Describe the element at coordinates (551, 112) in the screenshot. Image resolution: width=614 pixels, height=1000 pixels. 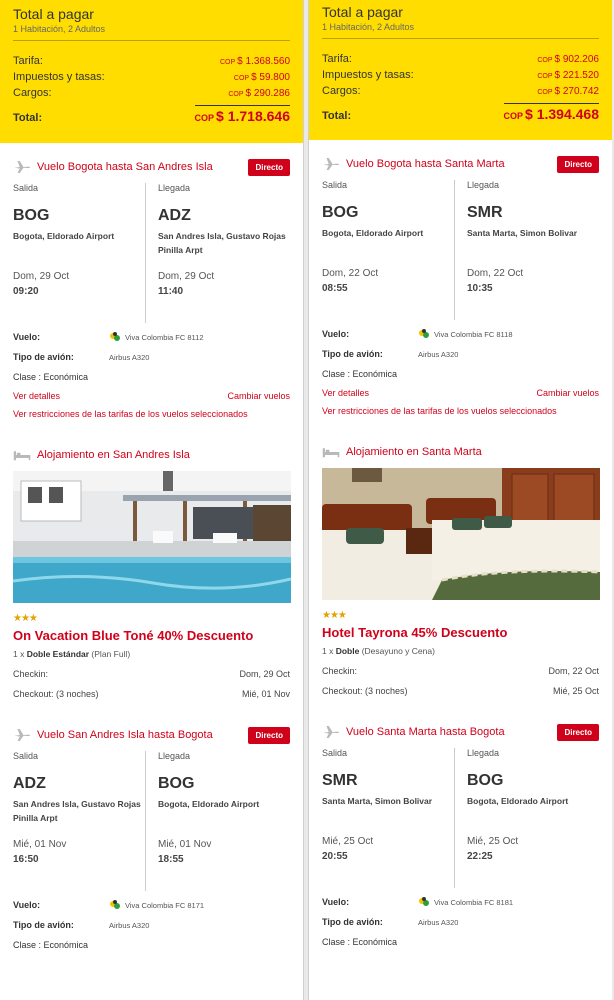
I see `total-amount: COP $ 1.394.468` at that location.